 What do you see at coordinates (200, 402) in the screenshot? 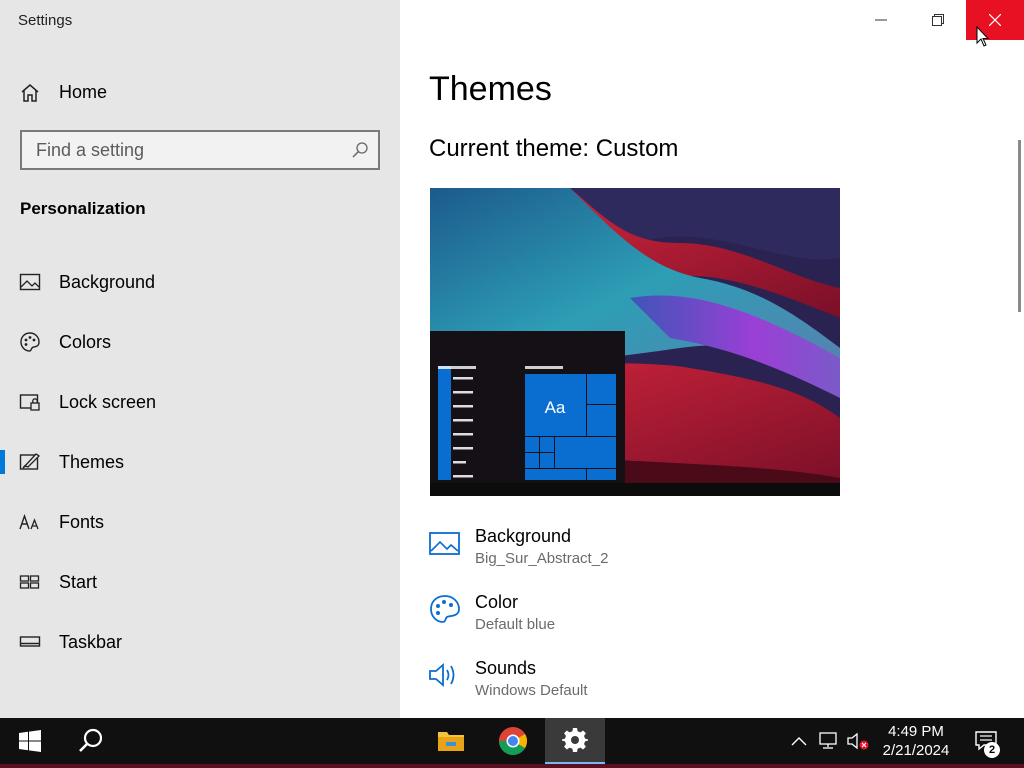
I see `sidebar-item-lock-screen: Lock screen` at bounding box center [200, 402].